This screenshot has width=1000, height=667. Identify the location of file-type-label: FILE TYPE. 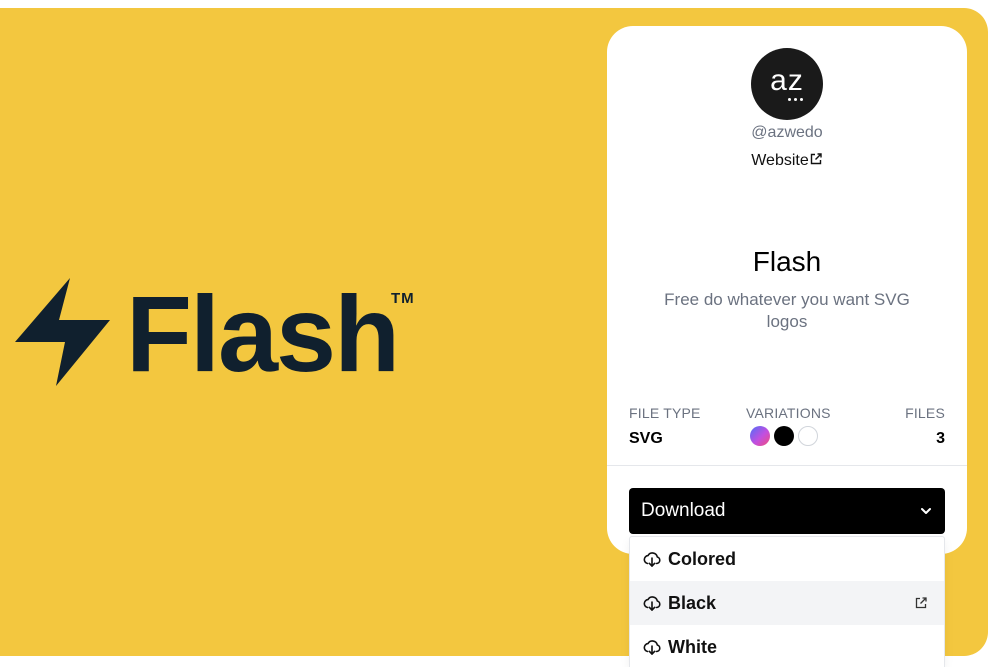
(665, 413).